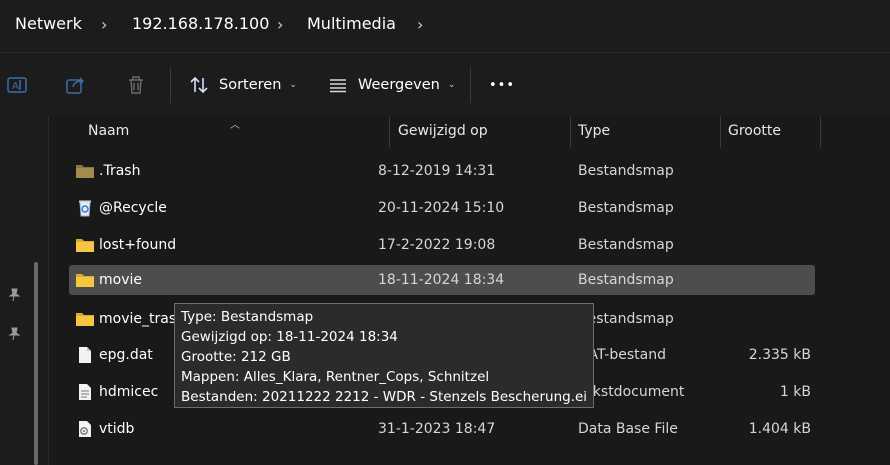  I want to click on database-file-icon, so click(85, 429).